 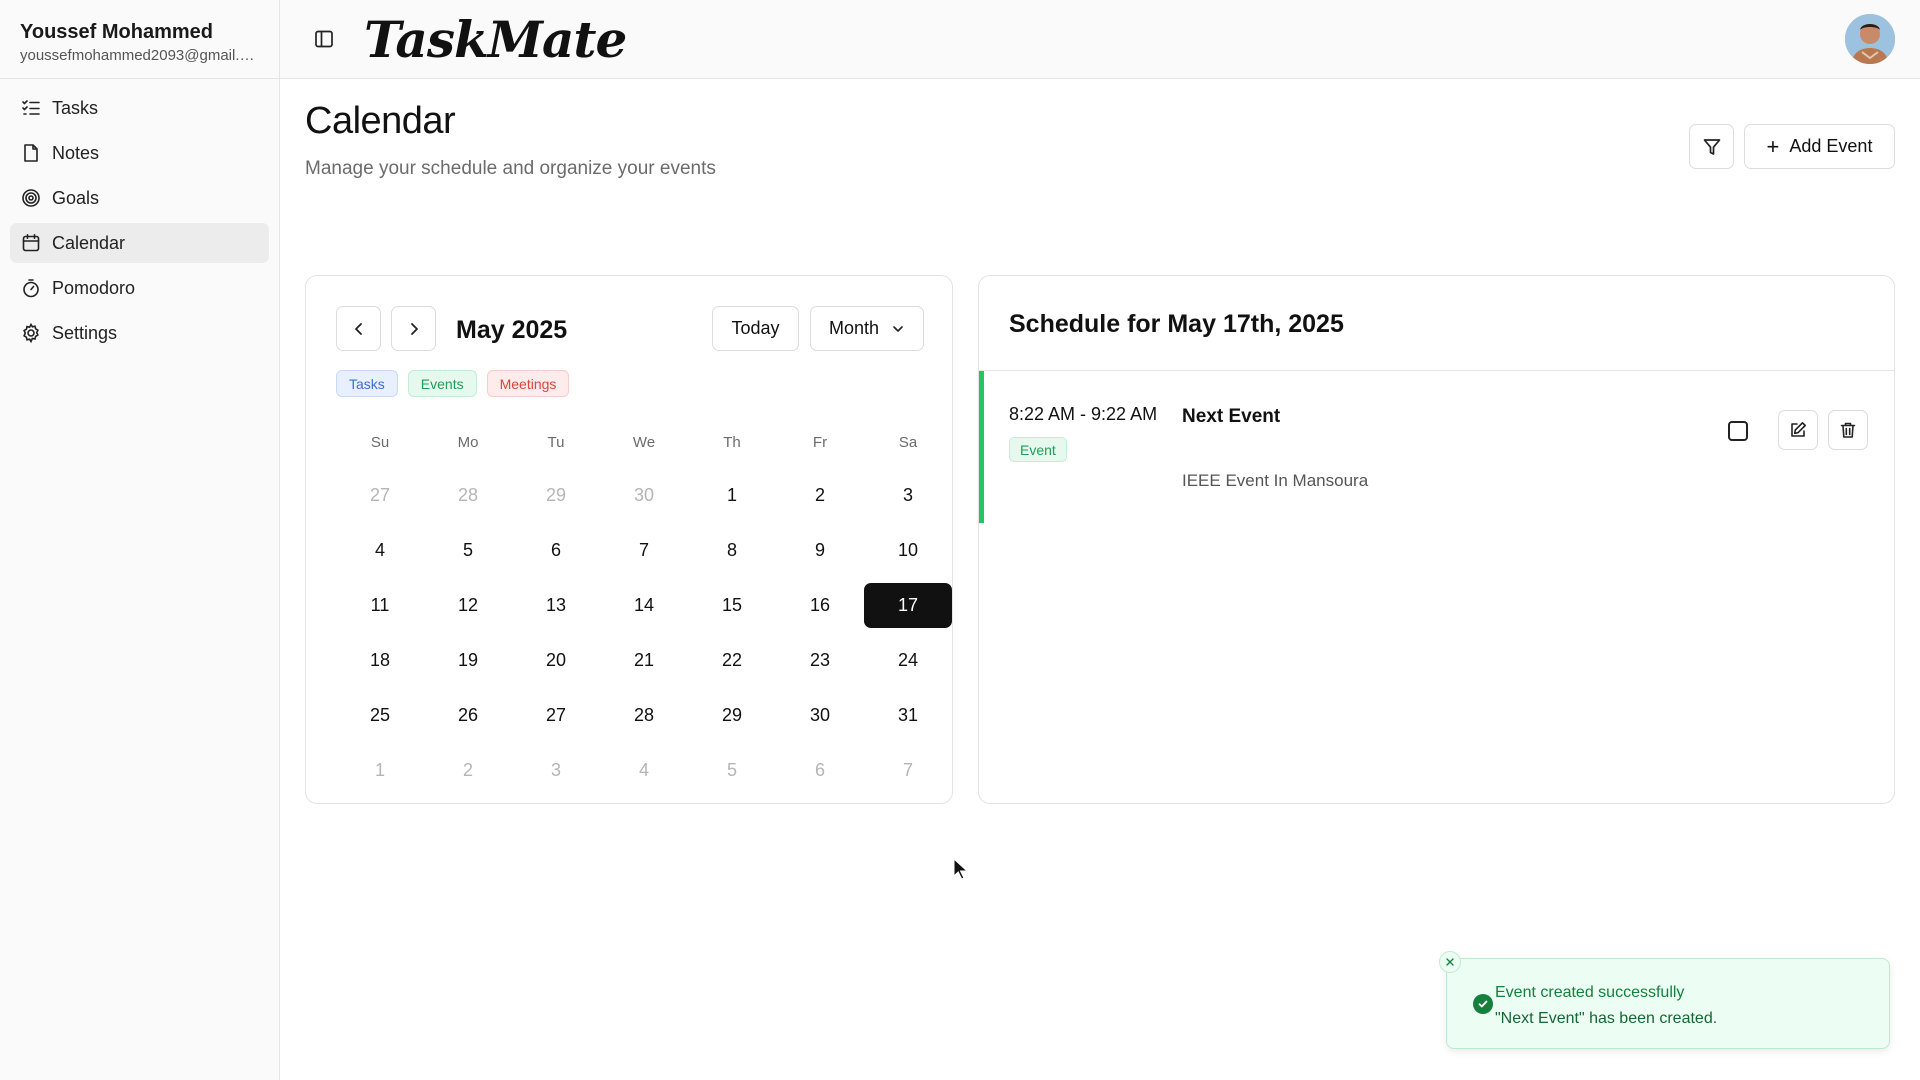 I want to click on list-checks-icon, so click(x=31, y=108).